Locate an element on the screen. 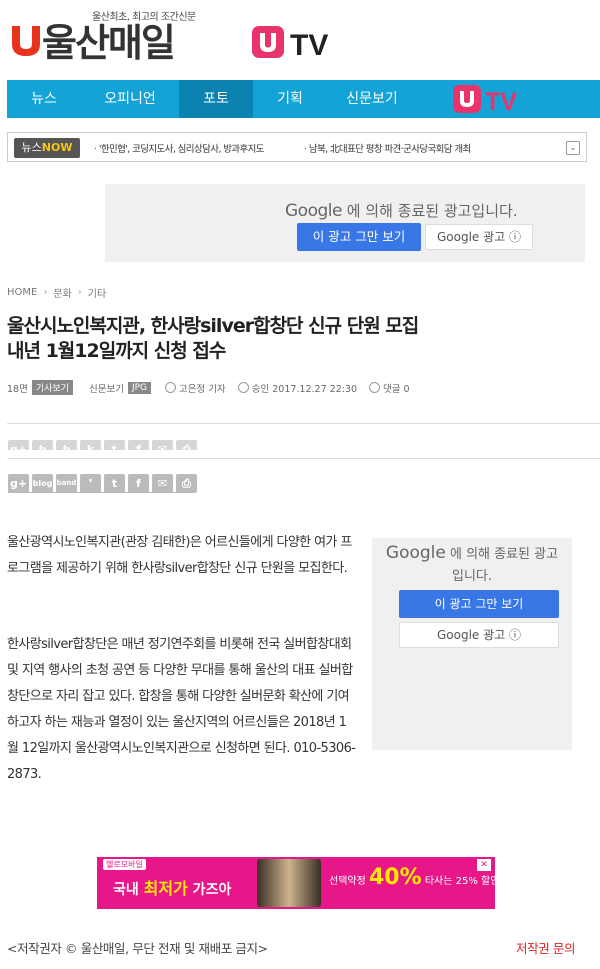 Image resolution: width=600 pixels, height=969 pixels. news-now-badge: 뉴스NOW is located at coordinates (47, 148).